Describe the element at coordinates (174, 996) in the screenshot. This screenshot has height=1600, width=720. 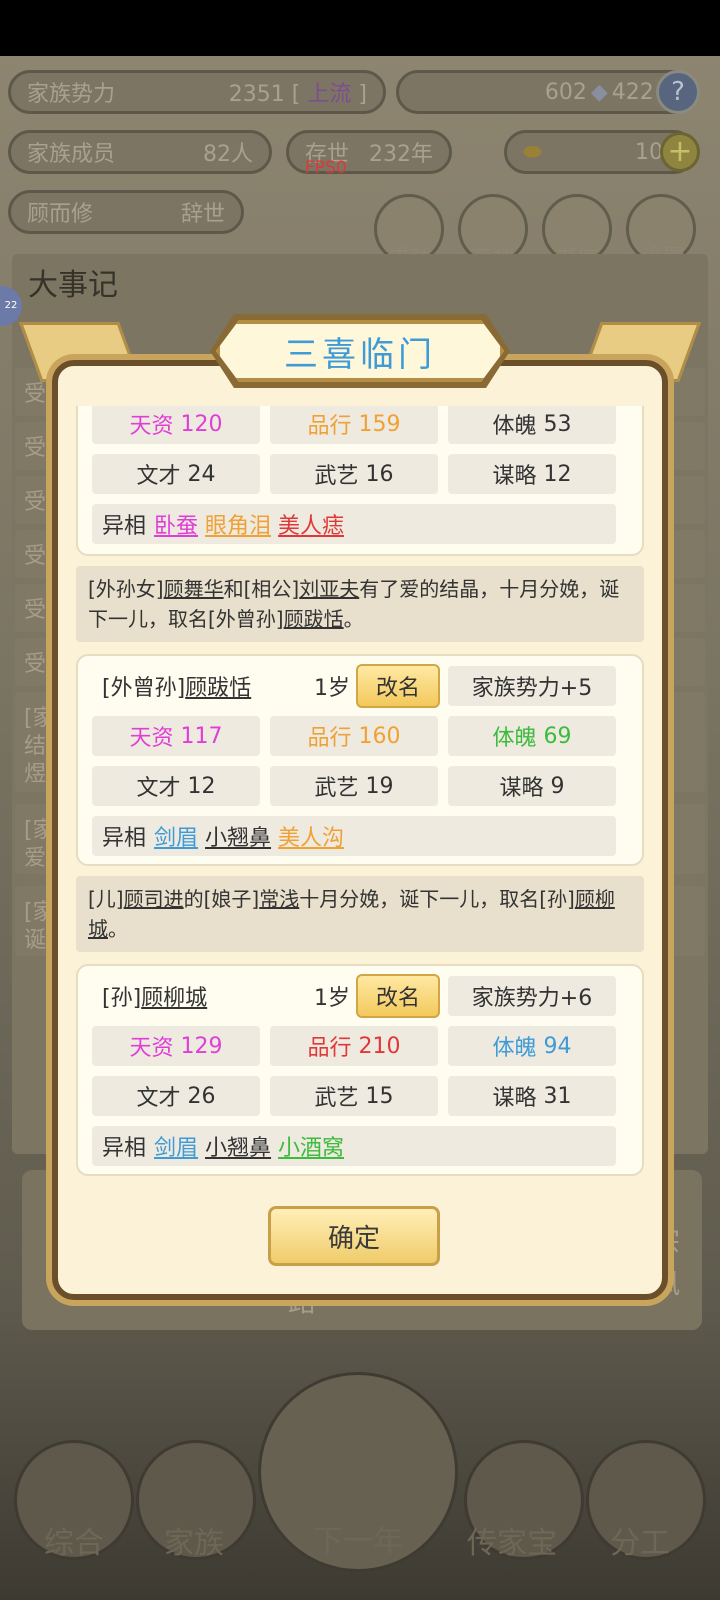
I see `child-name-link: 顾柳城` at that location.